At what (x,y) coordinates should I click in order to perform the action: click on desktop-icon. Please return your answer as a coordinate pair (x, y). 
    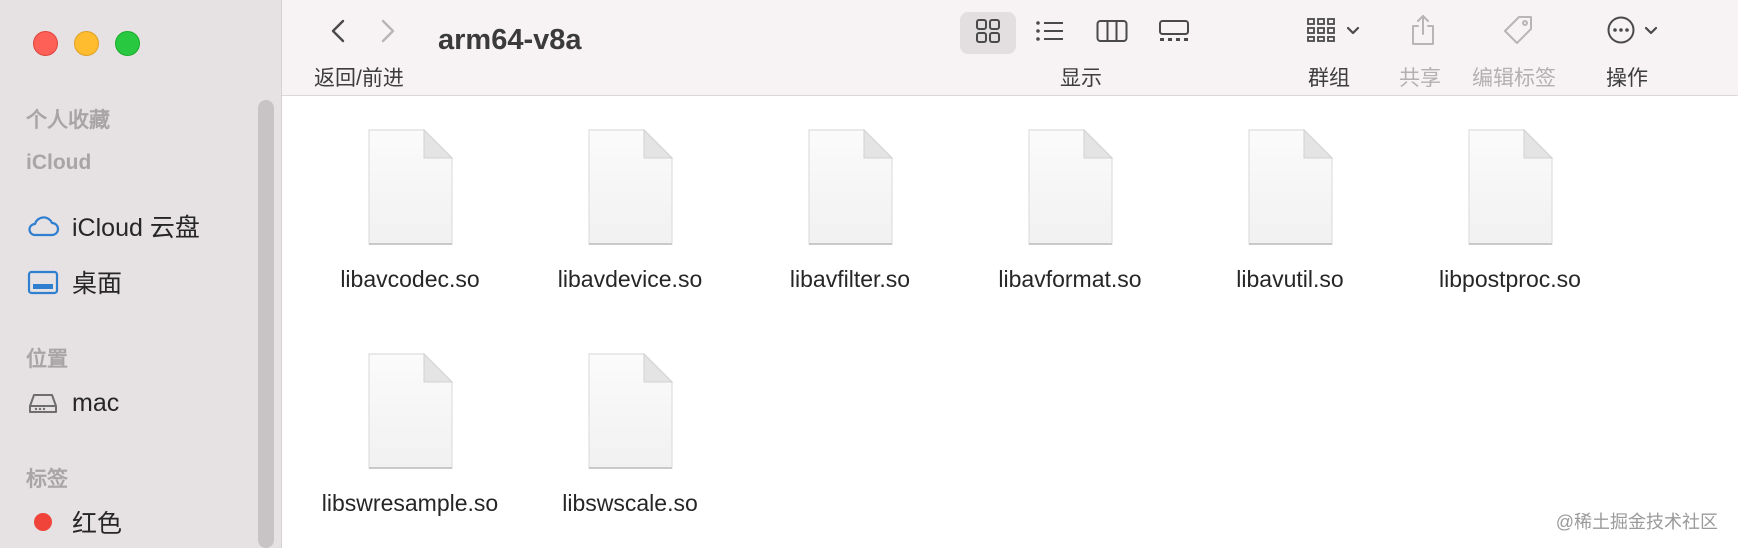
    Looking at the image, I should click on (43, 282).